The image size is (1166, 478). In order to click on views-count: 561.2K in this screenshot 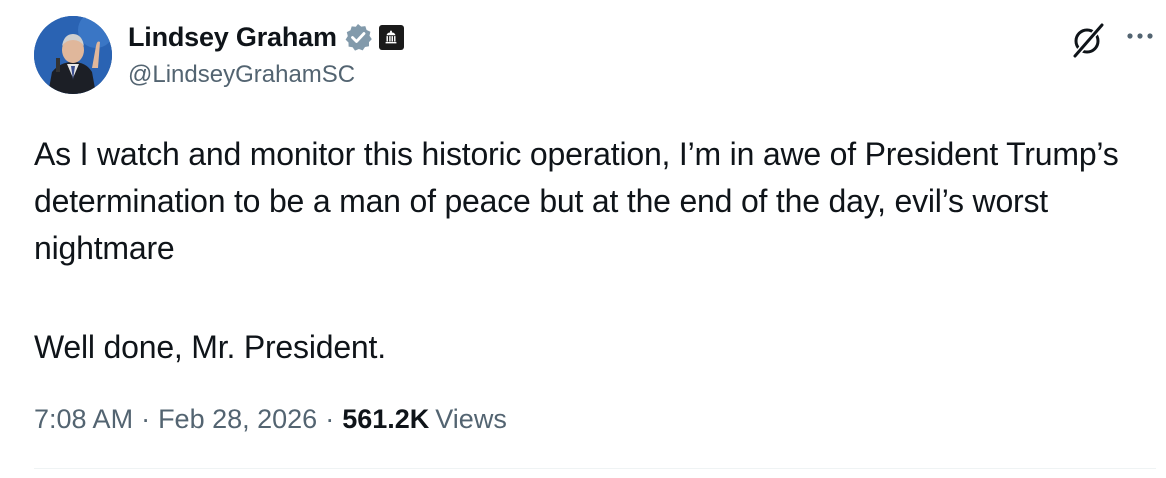, I will do `click(385, 419)`.